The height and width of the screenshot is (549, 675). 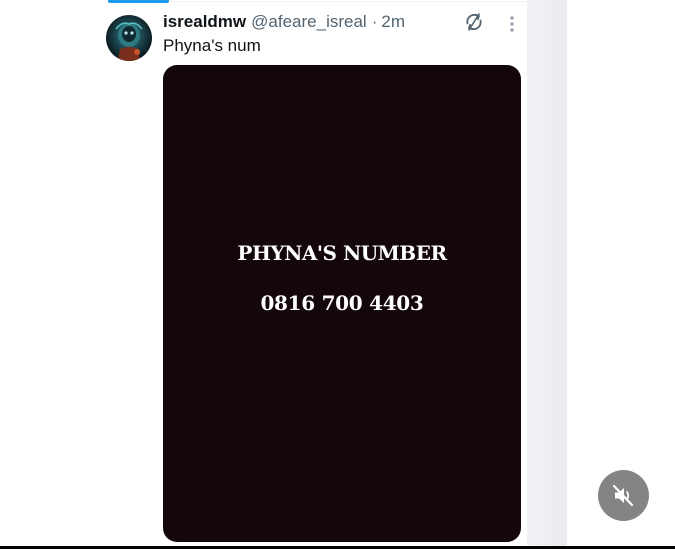 What do you see at coordinates (342, 253) in the screenshot?
I see `media-title: PHYNA'S NUMBER` at bounding box center [342, 253].